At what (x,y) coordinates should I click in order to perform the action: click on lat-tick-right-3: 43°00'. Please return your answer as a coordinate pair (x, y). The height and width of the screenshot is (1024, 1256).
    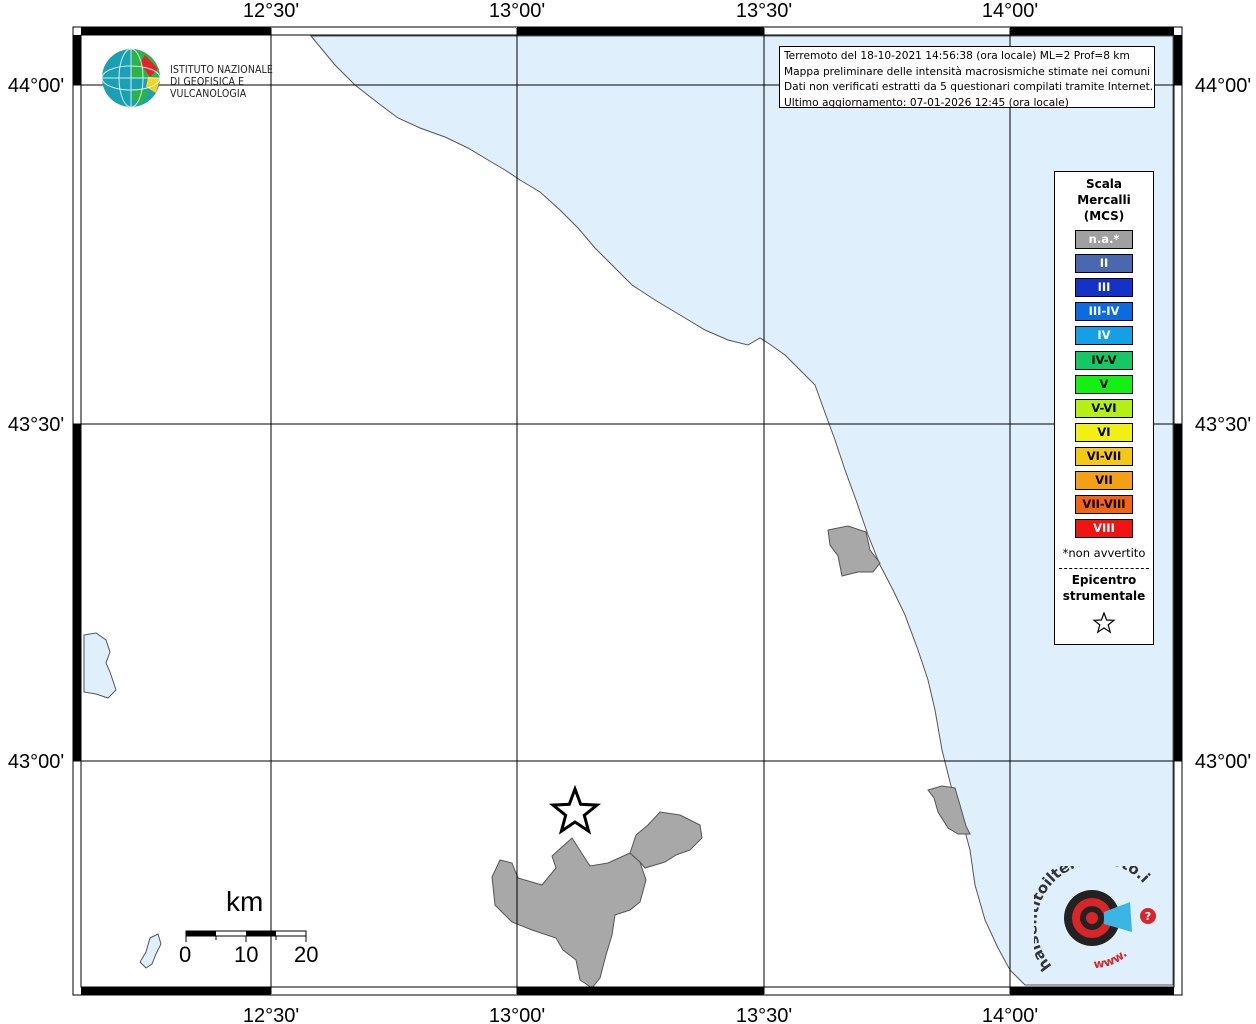
    Looking at the image, I should click on (1223, 762).